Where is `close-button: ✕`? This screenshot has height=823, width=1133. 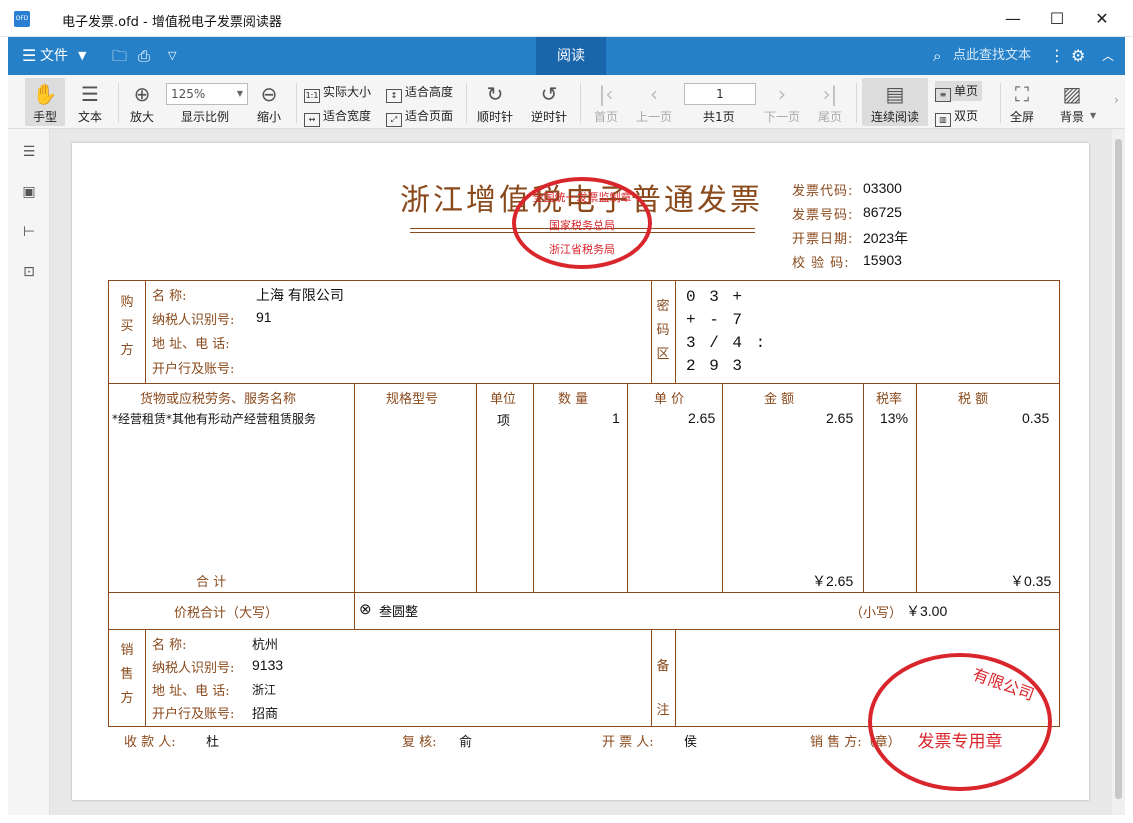 close-button: ✕ is located at coordinates (1102, 19).